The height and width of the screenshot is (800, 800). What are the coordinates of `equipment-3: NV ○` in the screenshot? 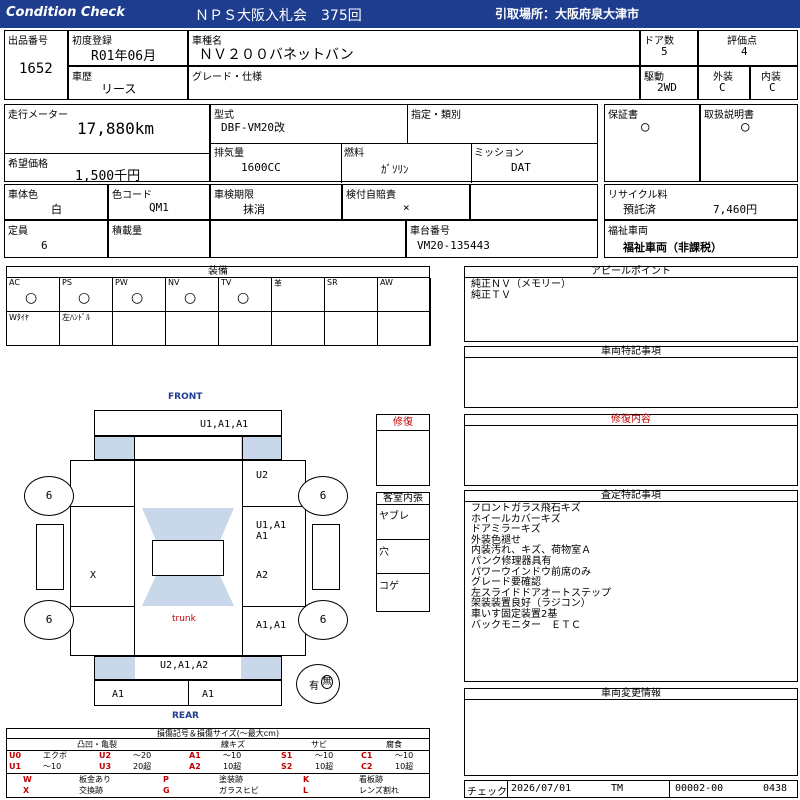 It's located at (192, 295).